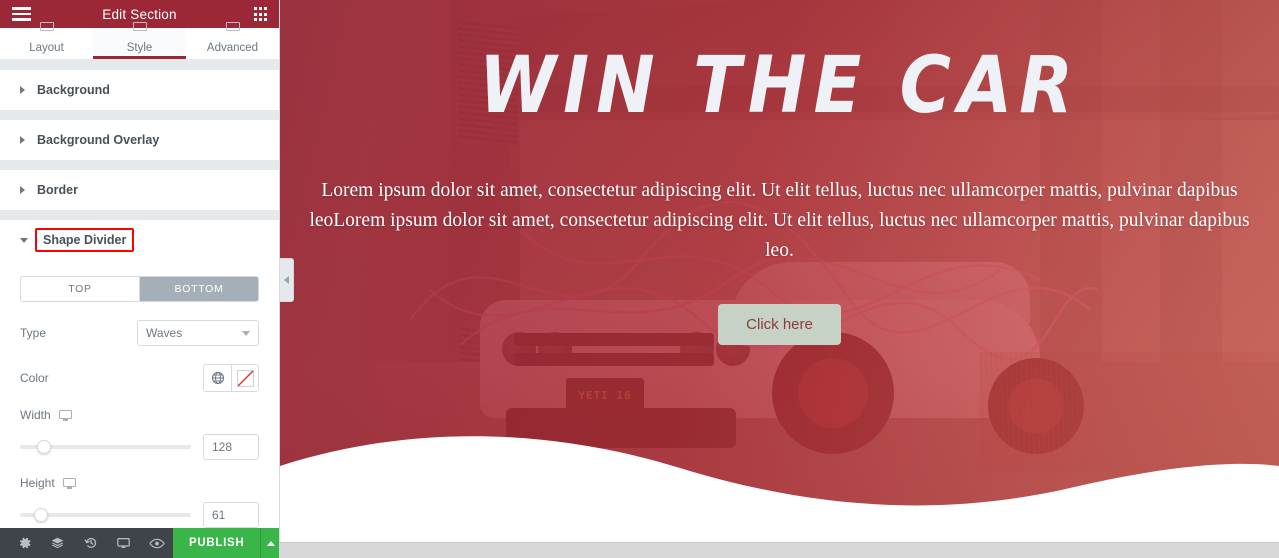 This screenshot has height=558, width=1279. Describe the element at coordinates (139, 415) in the screenshot. I see `divider-width-label-row: Width` at that location.